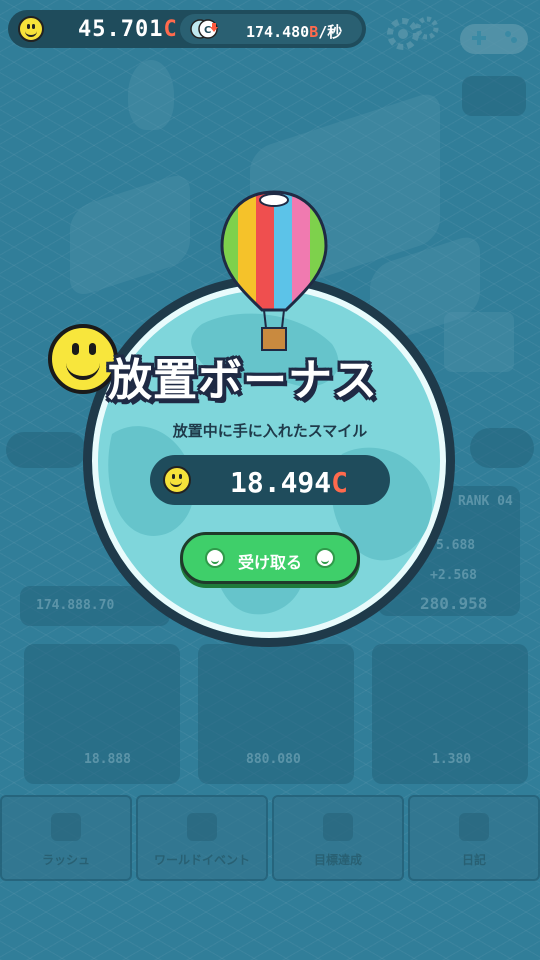 The width and height of the screenshot is (540, 960). What do you see at coordinates (270, 431) in the screenshot?
I see `modal-subtitle: 放置中に手に入れたスマイル` at bounding box center [270, 431].